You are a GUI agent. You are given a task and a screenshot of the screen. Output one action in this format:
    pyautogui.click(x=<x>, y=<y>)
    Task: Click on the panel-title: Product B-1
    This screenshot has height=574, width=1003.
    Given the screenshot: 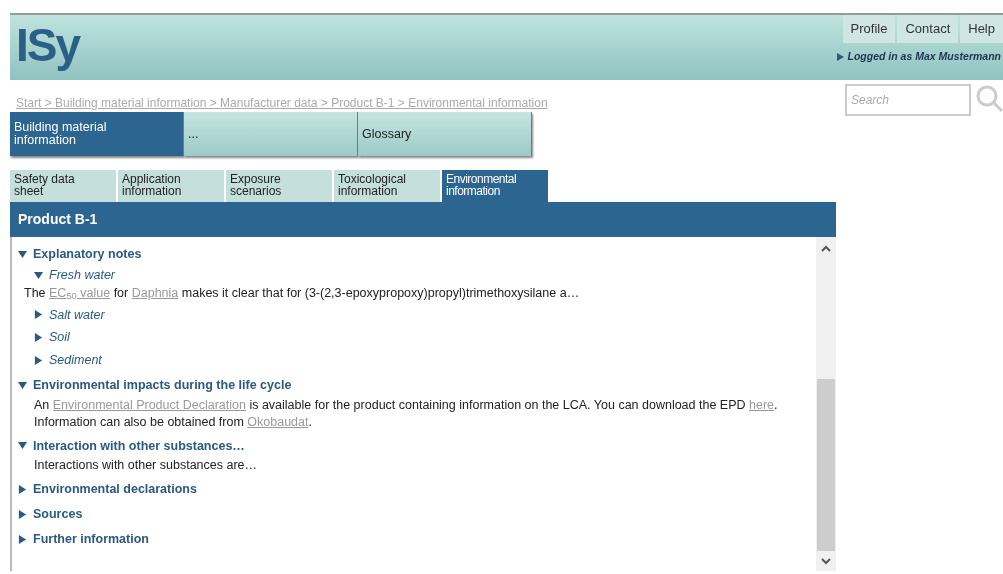 What is the action you would take?
    pyautogui.click(x=58, y=219)
    